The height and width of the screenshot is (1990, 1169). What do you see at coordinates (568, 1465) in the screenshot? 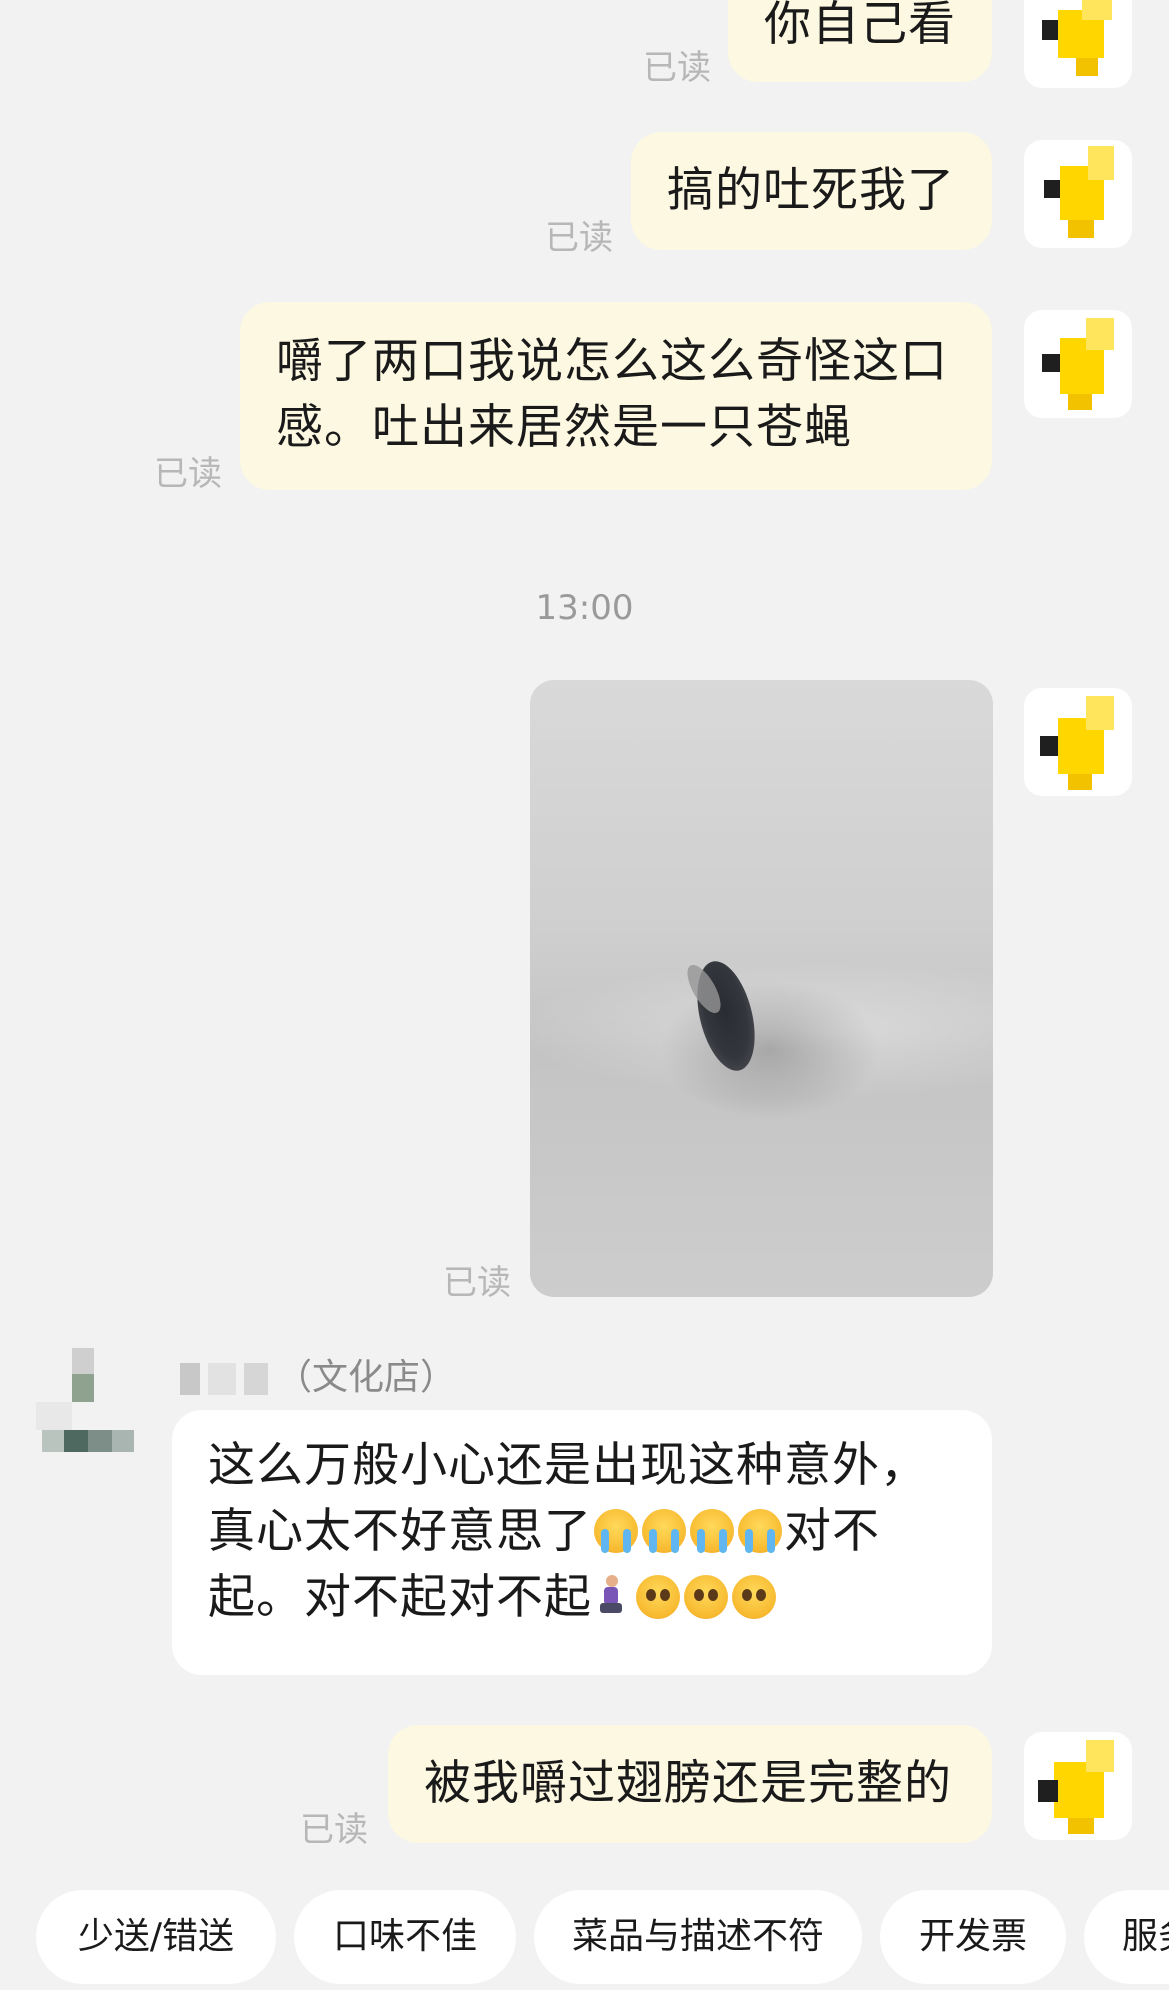
I see `message-text-line: 这么万般小心还是出现这种意外，` at bounding box center [568, 1465].